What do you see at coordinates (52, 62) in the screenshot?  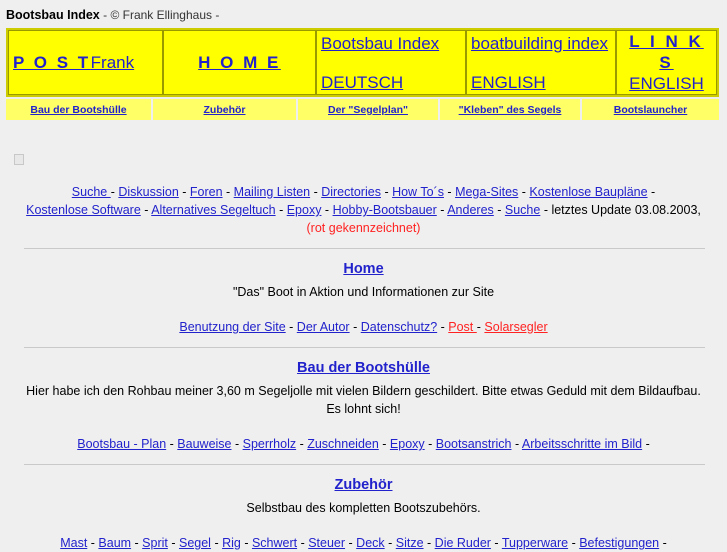 I see `nav-link-post-strong: P O S T` at bounding box center [52, 62].